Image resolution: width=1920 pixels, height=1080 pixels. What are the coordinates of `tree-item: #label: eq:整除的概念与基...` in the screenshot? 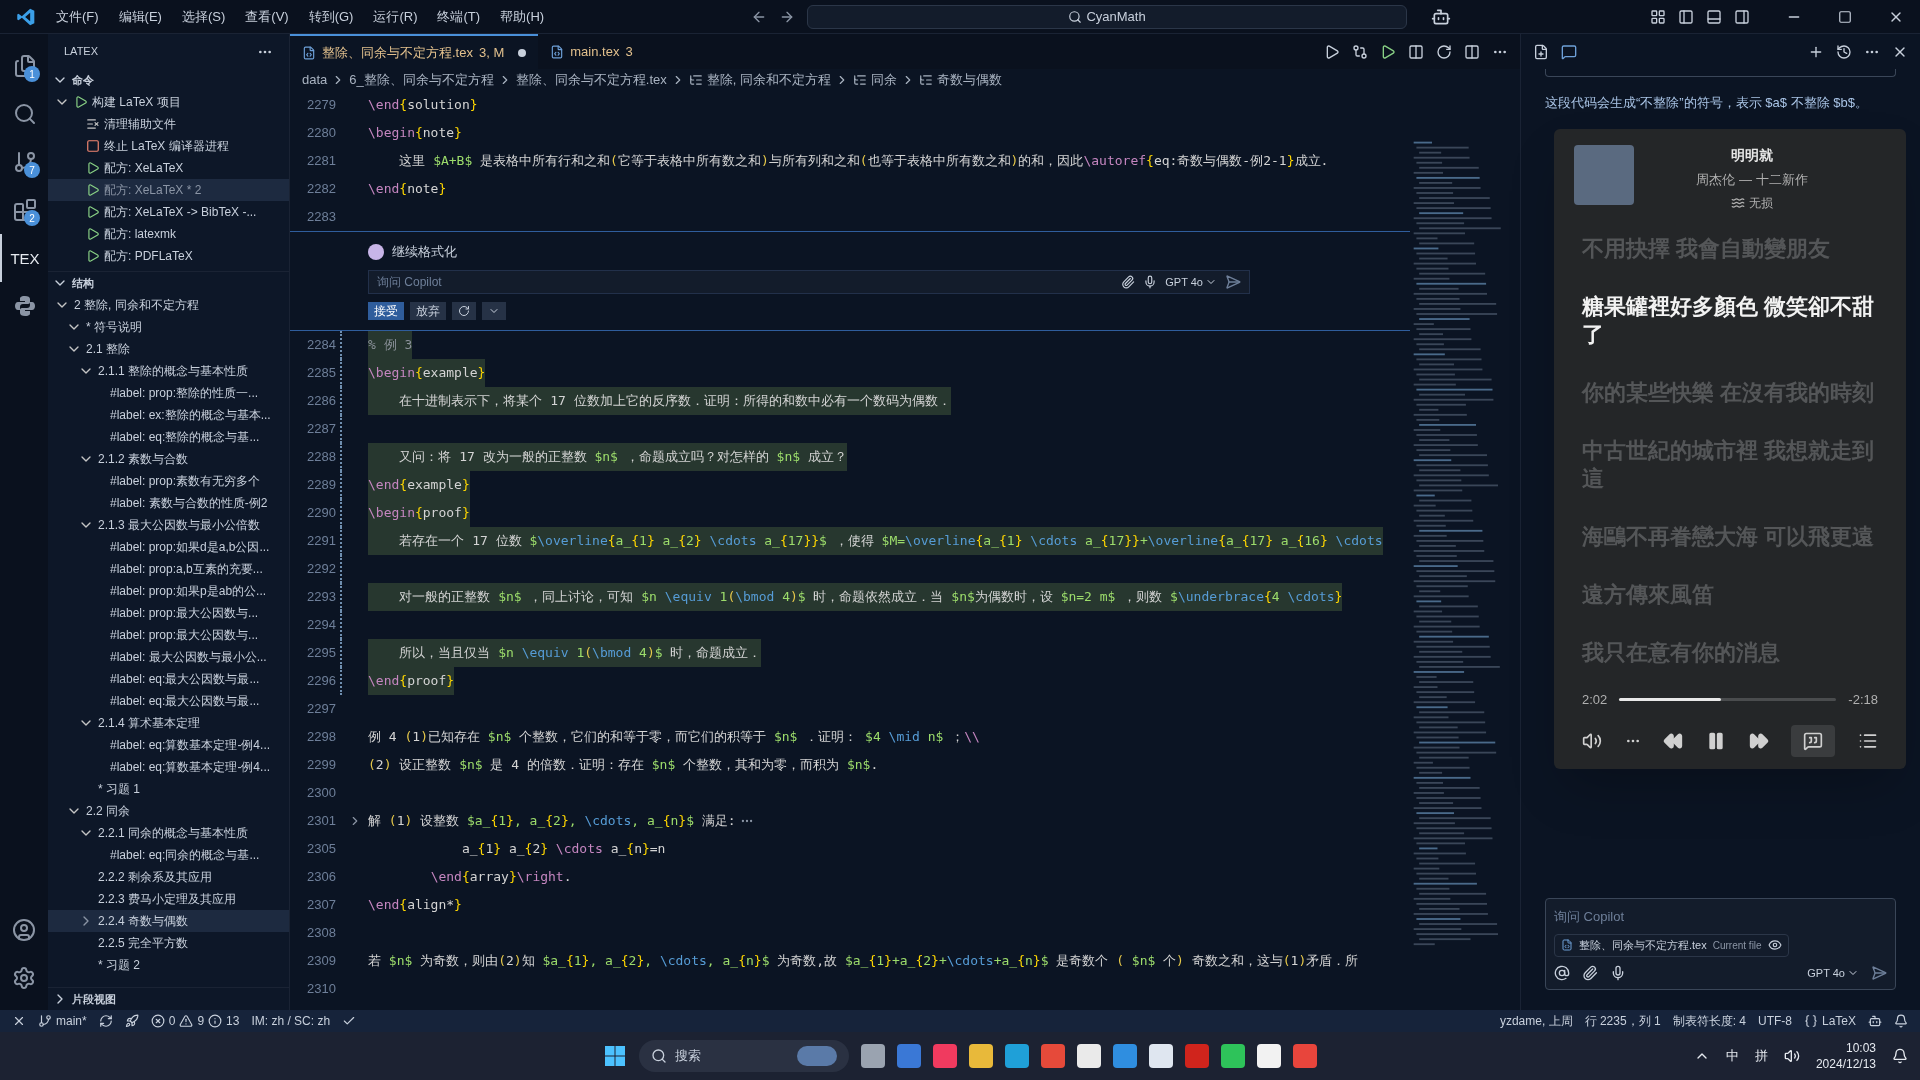 It's located at (168, 437).